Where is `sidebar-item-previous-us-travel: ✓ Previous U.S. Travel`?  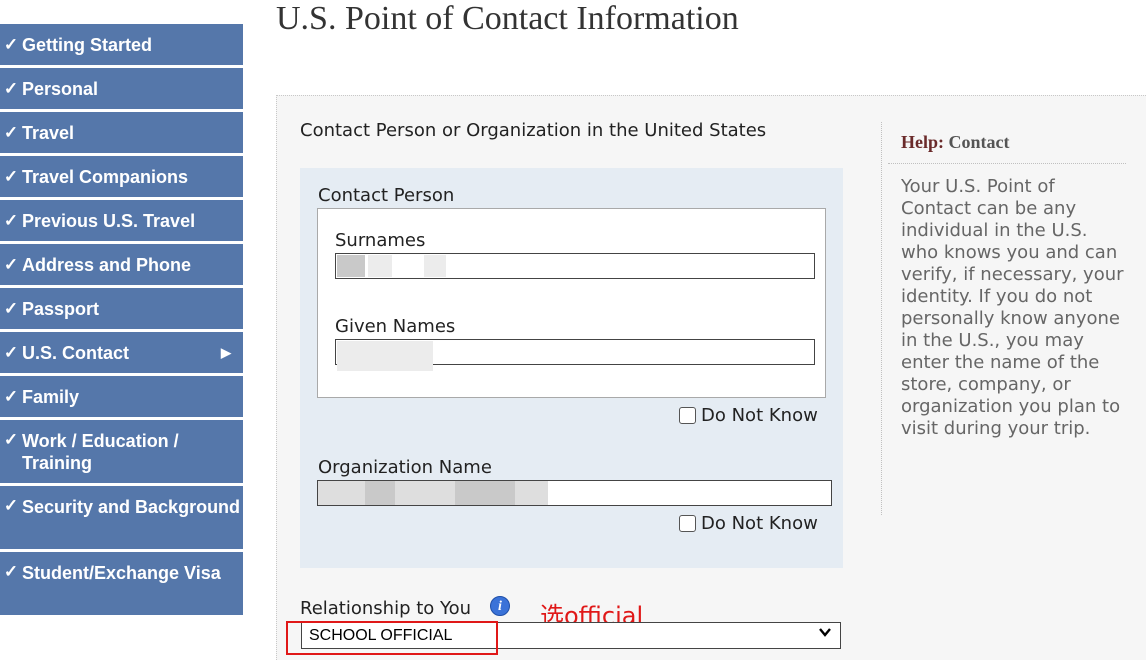 sidebar-item-previous-us-travel: ✓ Previous U.S. Travel is located at coordinates (121, 220).